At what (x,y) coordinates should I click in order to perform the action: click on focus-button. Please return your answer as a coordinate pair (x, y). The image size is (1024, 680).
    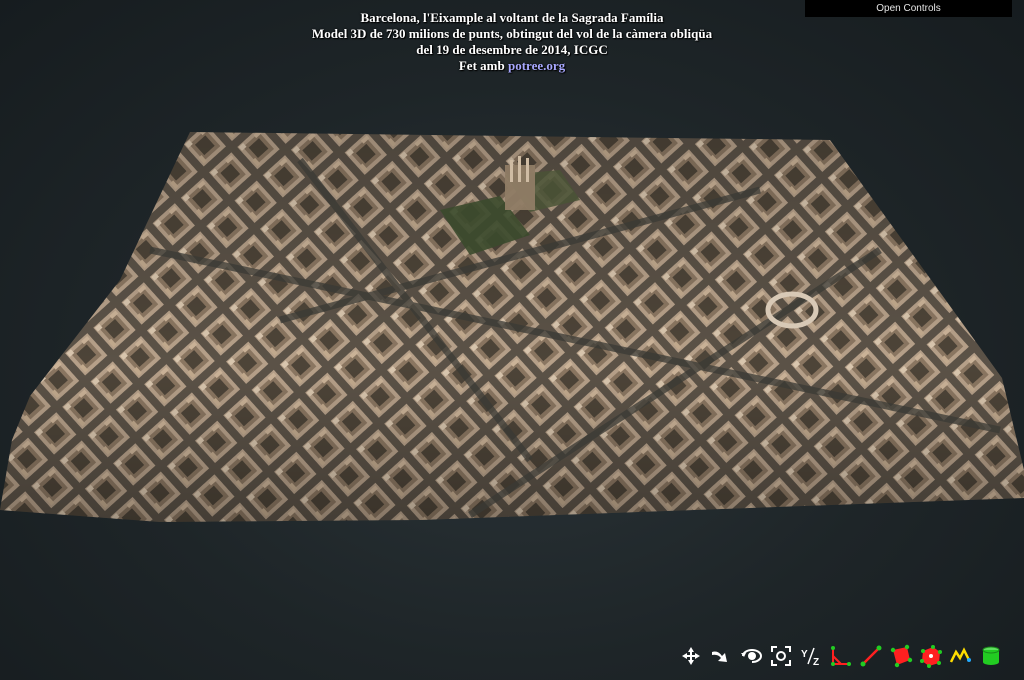
    Looking at the image, I should click on (781, 656).